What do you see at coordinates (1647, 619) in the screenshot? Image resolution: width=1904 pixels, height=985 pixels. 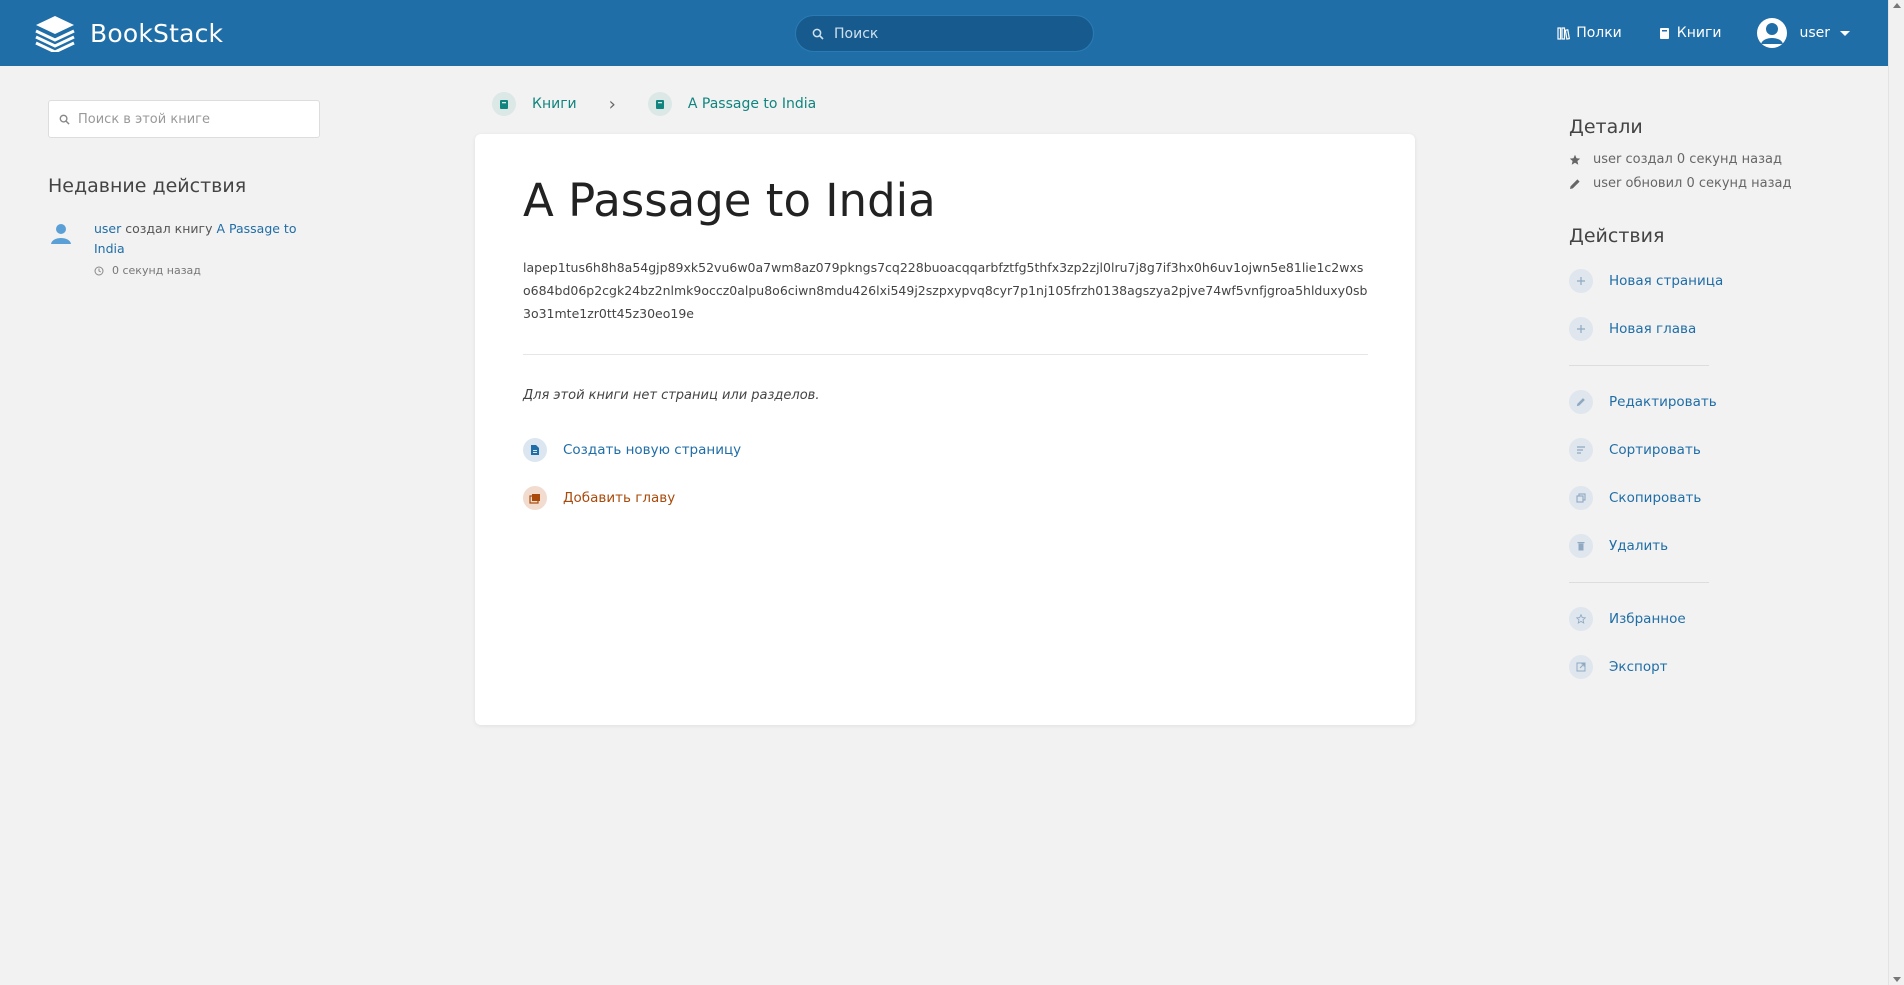 I see `favourite-label: Избранное` at bounding box center [1647, 619].